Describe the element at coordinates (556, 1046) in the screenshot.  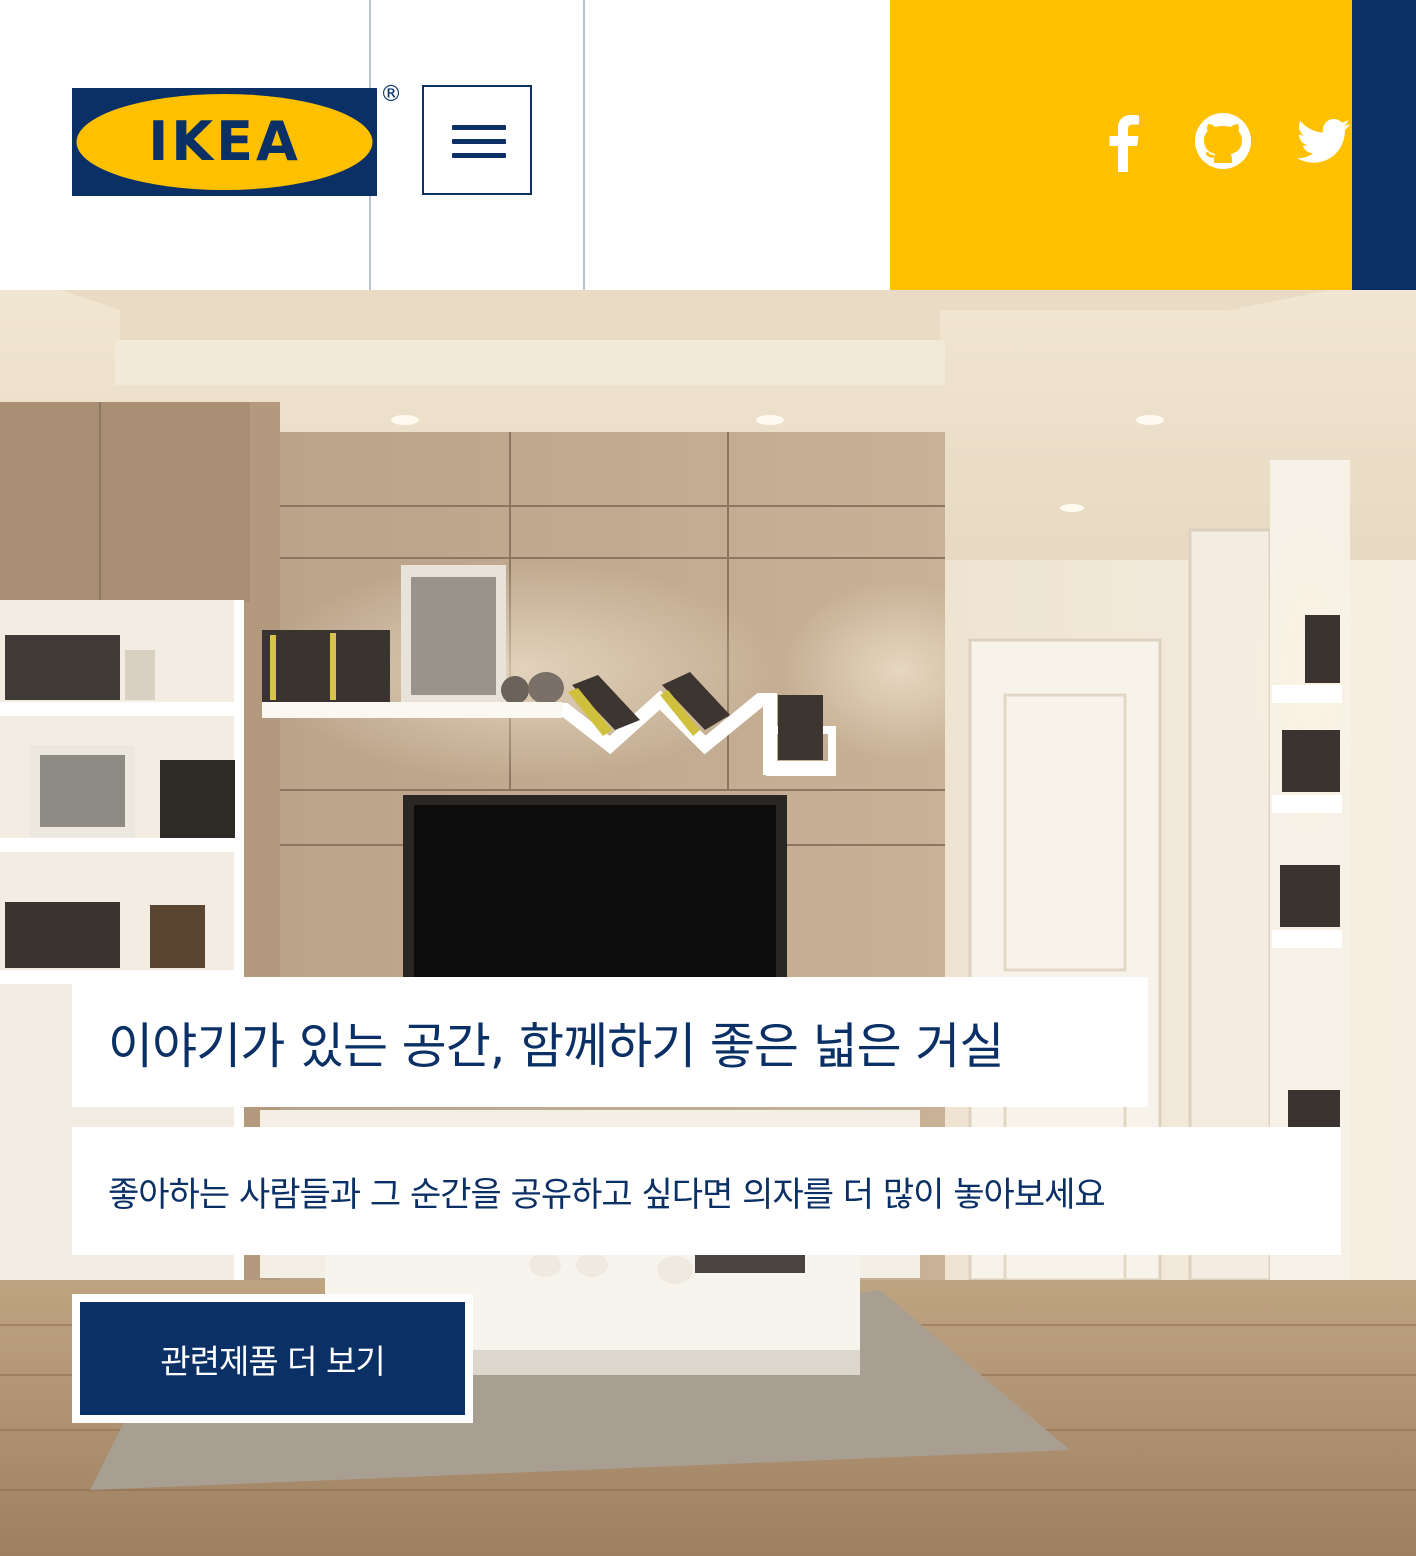
I see `hero-title: 이야기가 있는 공간, 함께하기 좋은 넓은 거실` at that location.